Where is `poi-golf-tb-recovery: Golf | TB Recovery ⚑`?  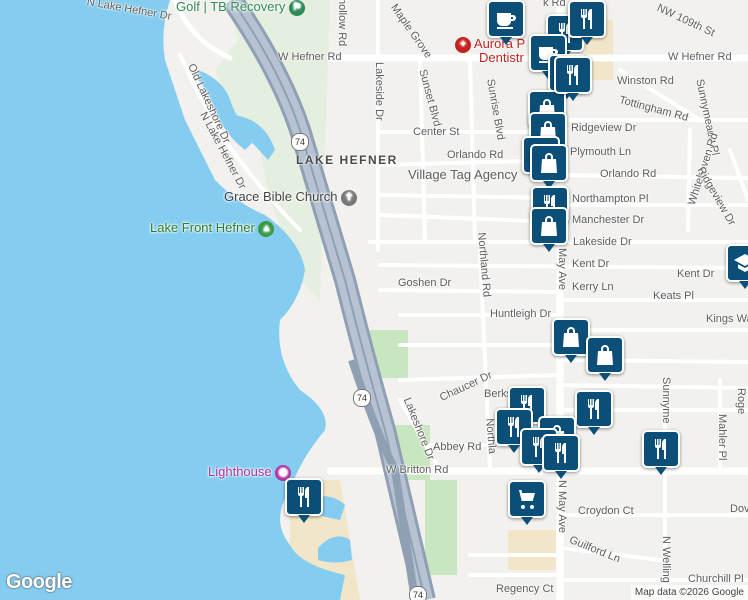 poi-golf-tb-recovery: Golf | TB Recovery ⚑ is located at coordinates (240, 8).